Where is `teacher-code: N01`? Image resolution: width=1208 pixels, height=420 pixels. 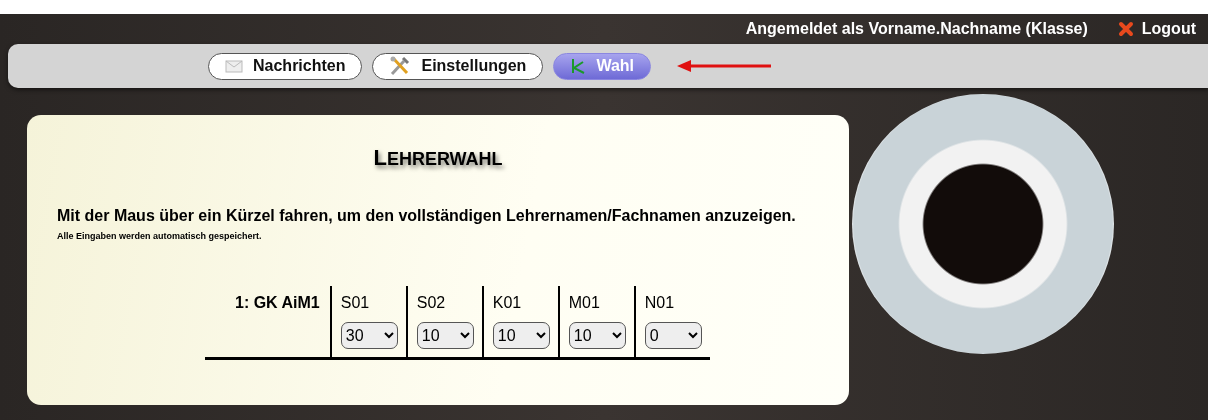
teacher-code: N01 is located at coordinates (659, 303).